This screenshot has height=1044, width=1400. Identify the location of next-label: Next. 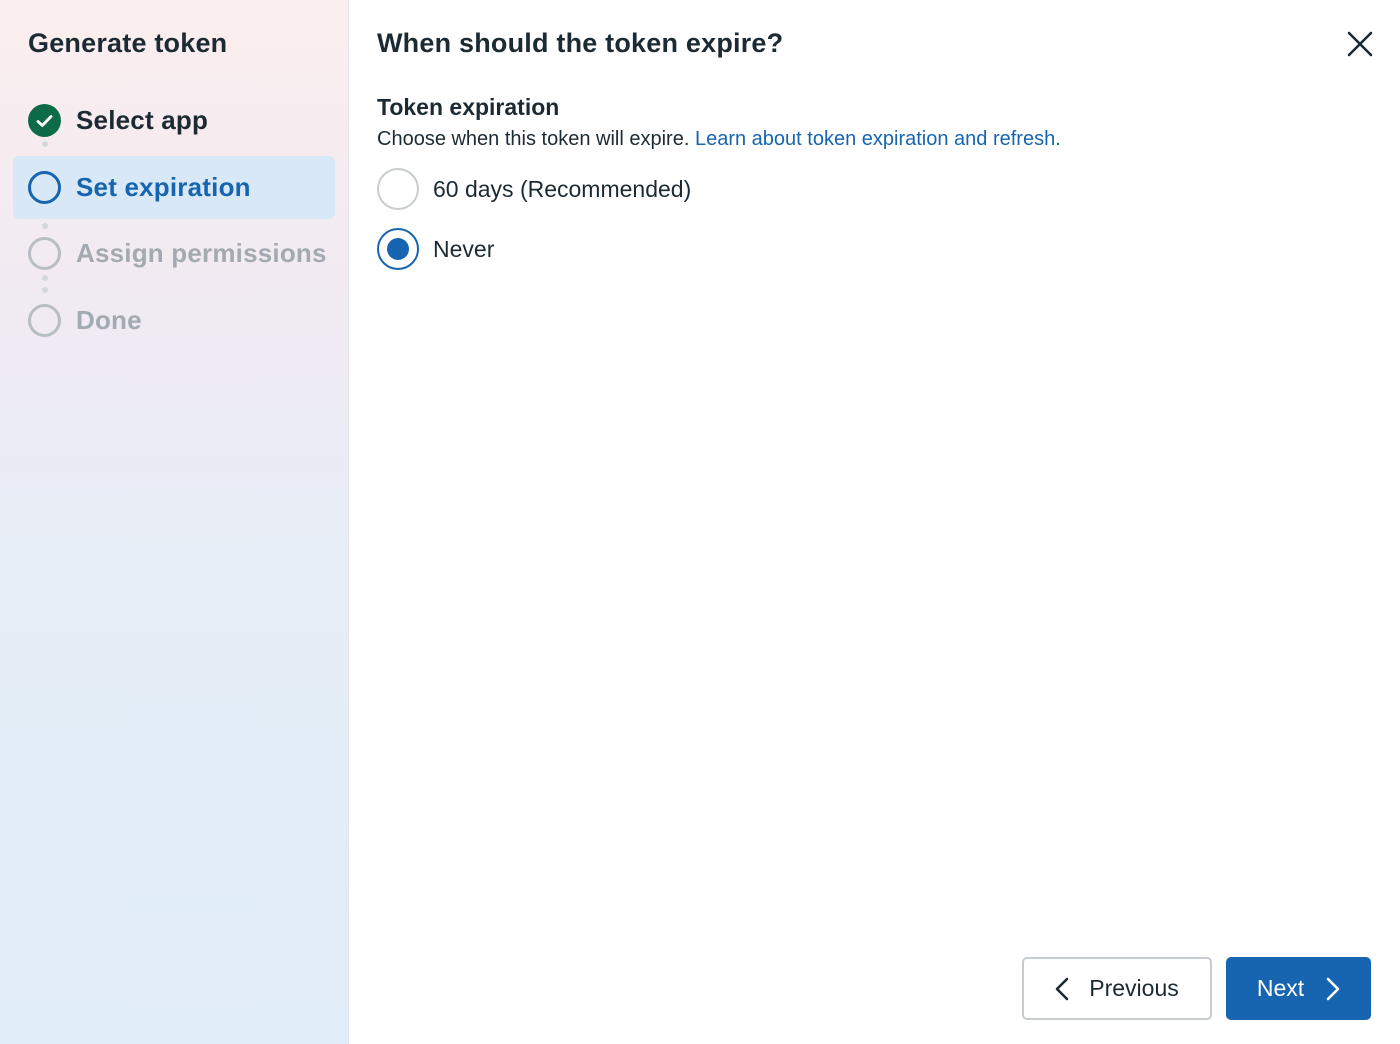
(1280, 988).